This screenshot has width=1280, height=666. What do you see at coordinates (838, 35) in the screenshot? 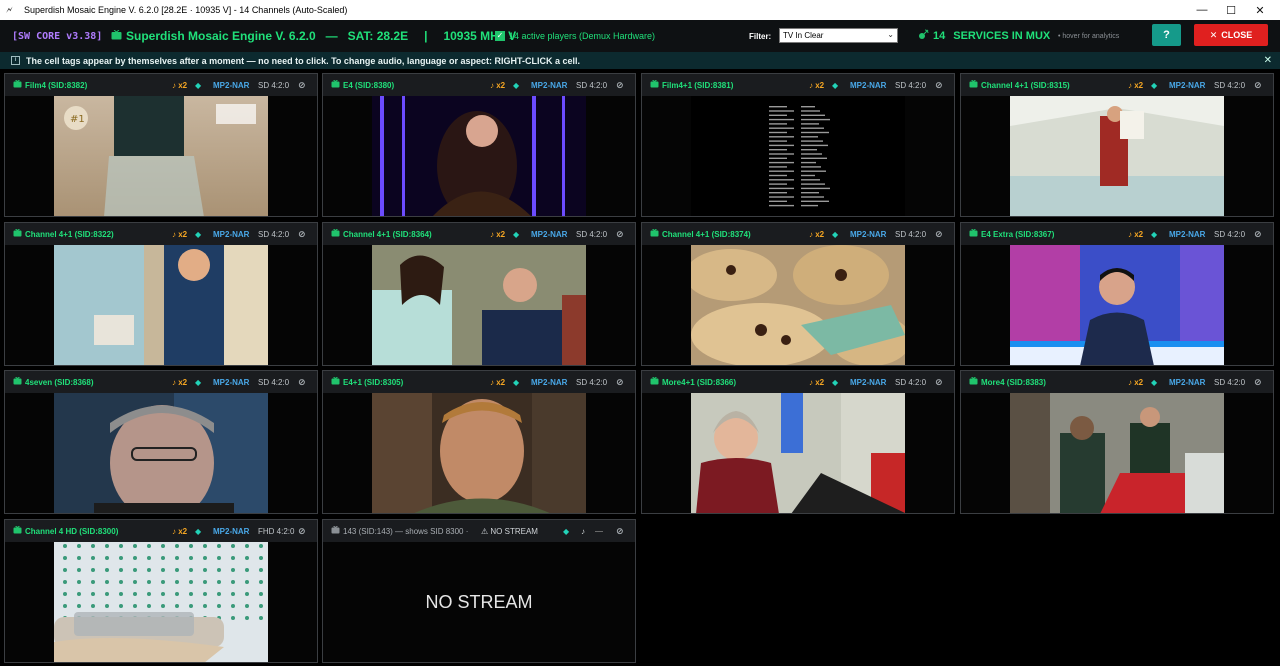
I see `filter-select: TV In Clear ⌄` at bounding box center [838, 35].